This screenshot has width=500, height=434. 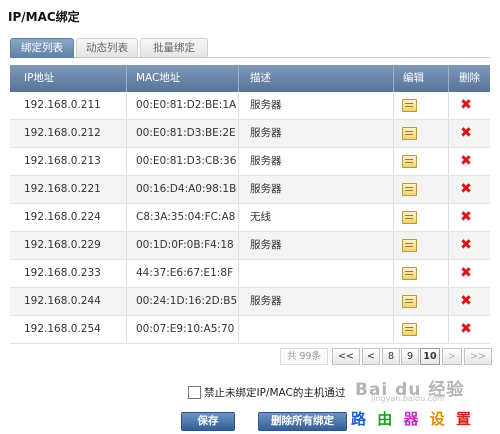 What do you see at coordinates (430, 356) in the screenshot?
I see `pager-page-10: 10` at bounding box center [430, 356].